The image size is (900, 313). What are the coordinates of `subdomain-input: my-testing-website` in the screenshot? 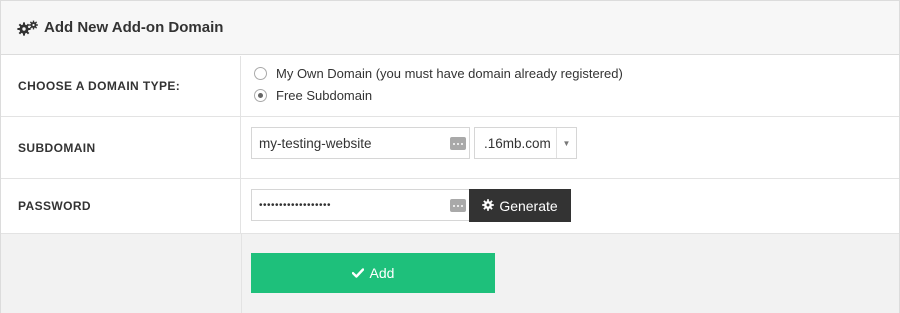 It's located at (360, 143).